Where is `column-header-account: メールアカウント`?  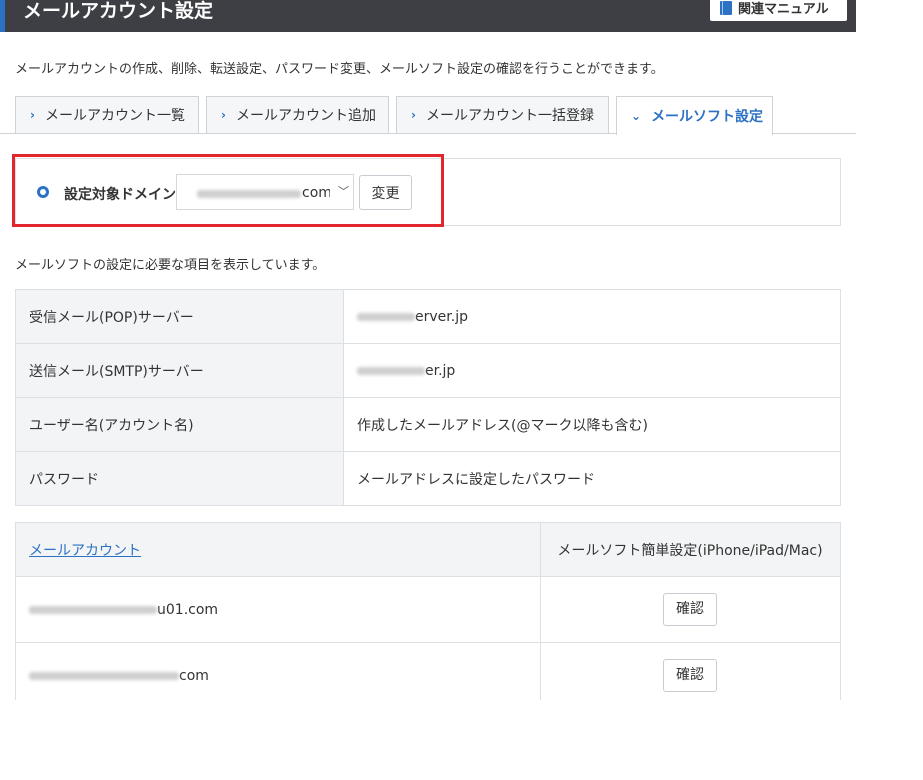
column-header-account: メールアカウント is located at coordinates (278, 549).